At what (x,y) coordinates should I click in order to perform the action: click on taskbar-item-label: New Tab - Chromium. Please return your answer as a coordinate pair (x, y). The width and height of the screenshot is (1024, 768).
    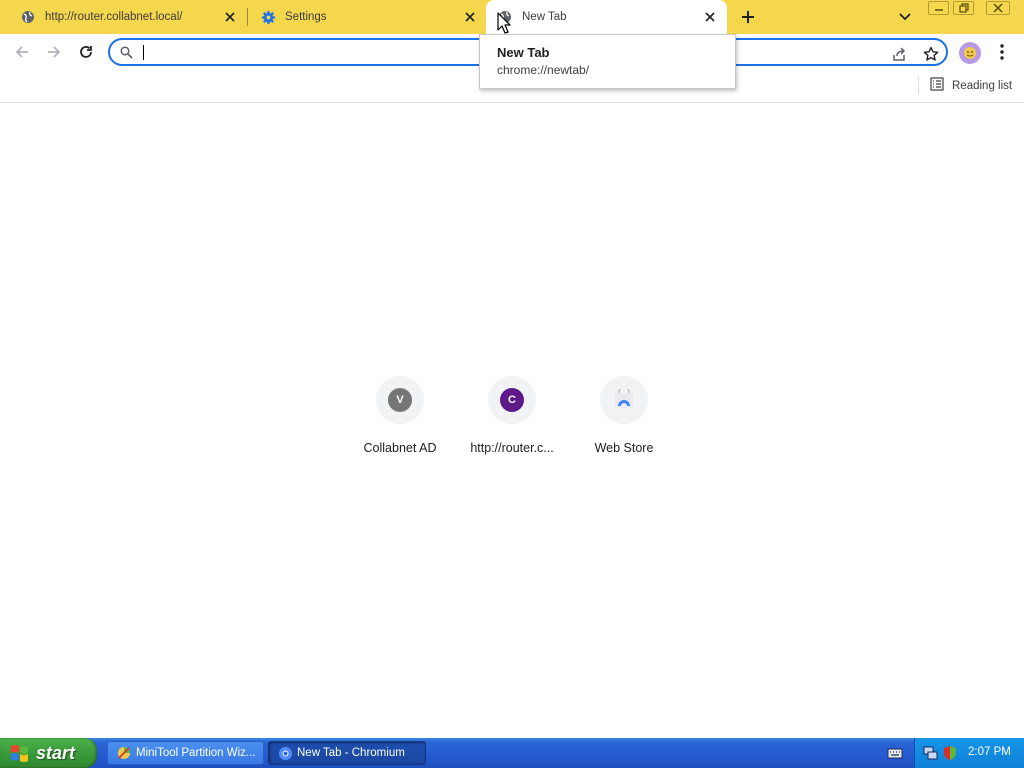
    Looking at the image, I should click on (351, 753).